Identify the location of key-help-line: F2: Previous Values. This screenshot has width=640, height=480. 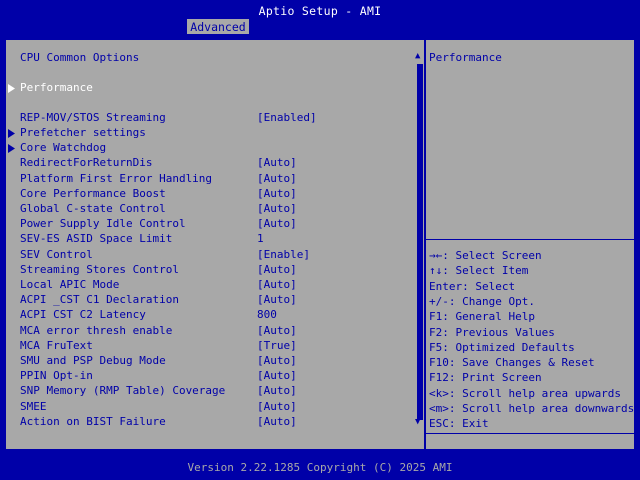
(492, 332).